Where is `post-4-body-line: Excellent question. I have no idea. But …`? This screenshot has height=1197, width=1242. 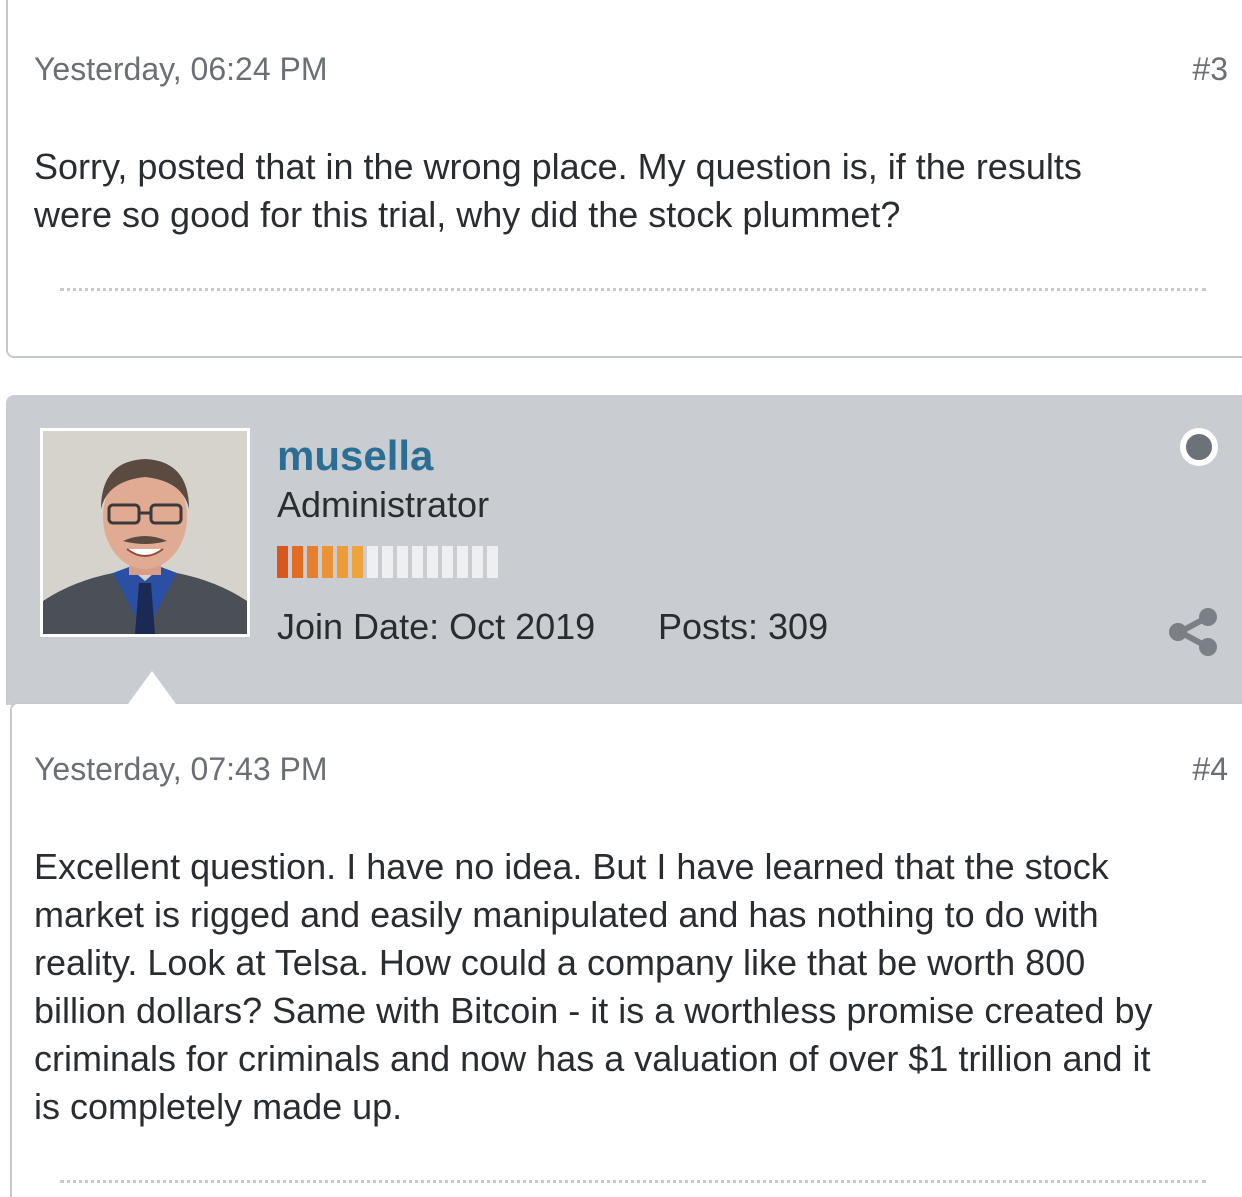 post-4-body-line: Excellent question. I have no idea. But … is located at coordinates (571, 866).